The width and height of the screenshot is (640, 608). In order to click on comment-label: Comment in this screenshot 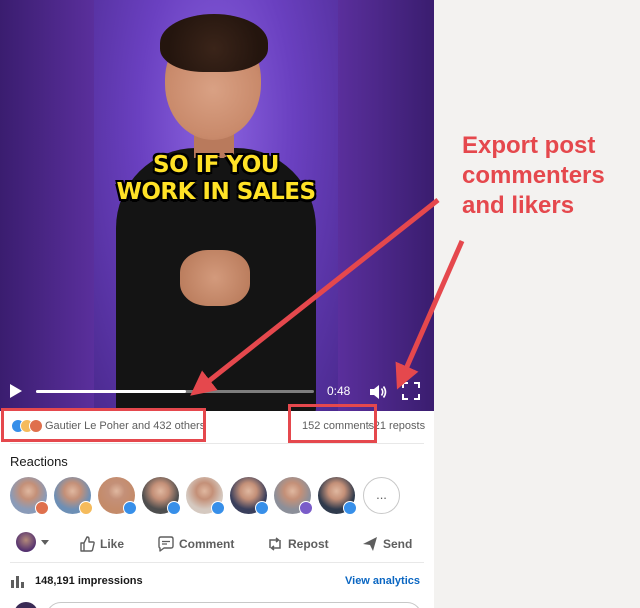, I will do `click(207, 544)`.